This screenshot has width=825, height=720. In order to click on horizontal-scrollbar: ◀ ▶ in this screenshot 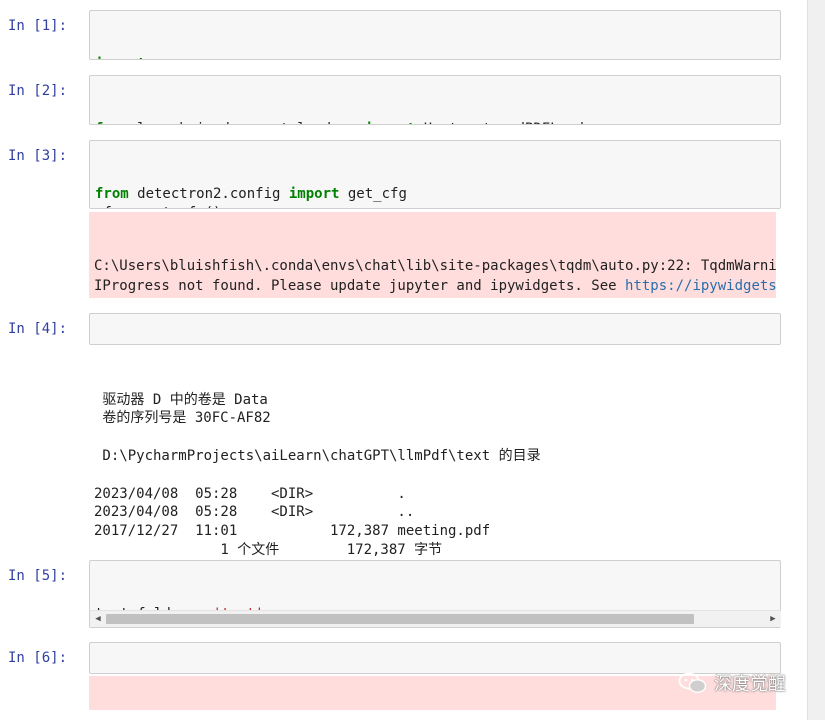, I will do `click(435, 618)`.